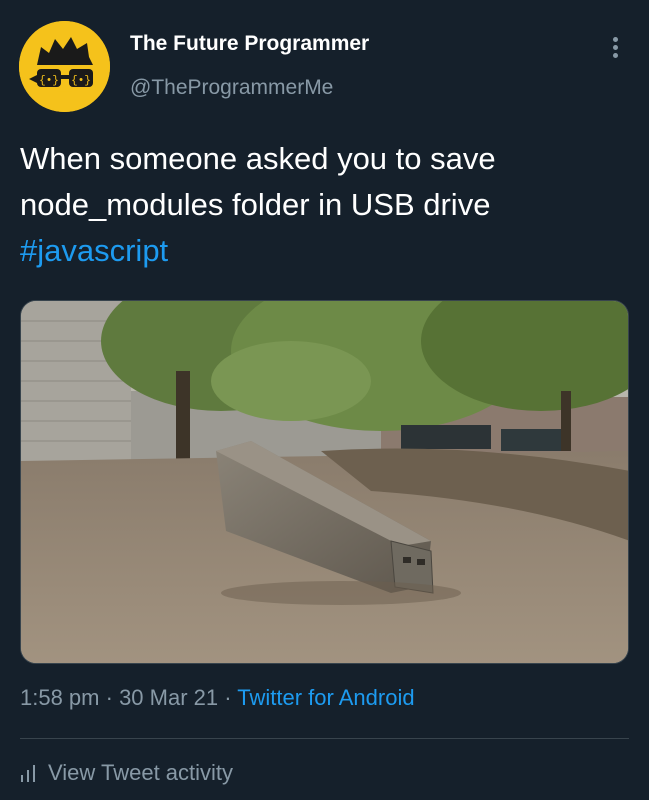 This screenshot has width=649, height=800. I want to click on avatar-image: {•} {•}, so click(64, 66).